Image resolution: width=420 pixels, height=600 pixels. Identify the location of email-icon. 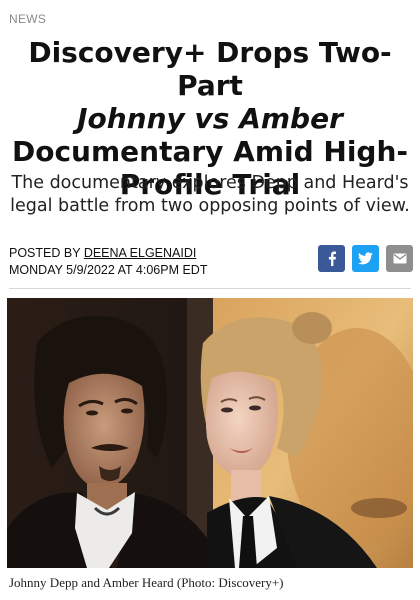
(399, 258).